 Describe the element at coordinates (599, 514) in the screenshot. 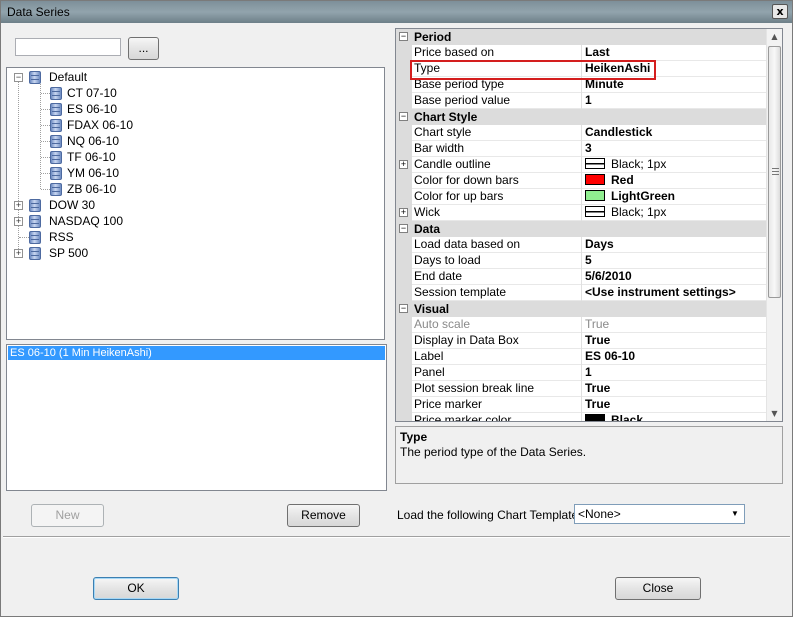

I see `chart-template-value: <None>` at that location.